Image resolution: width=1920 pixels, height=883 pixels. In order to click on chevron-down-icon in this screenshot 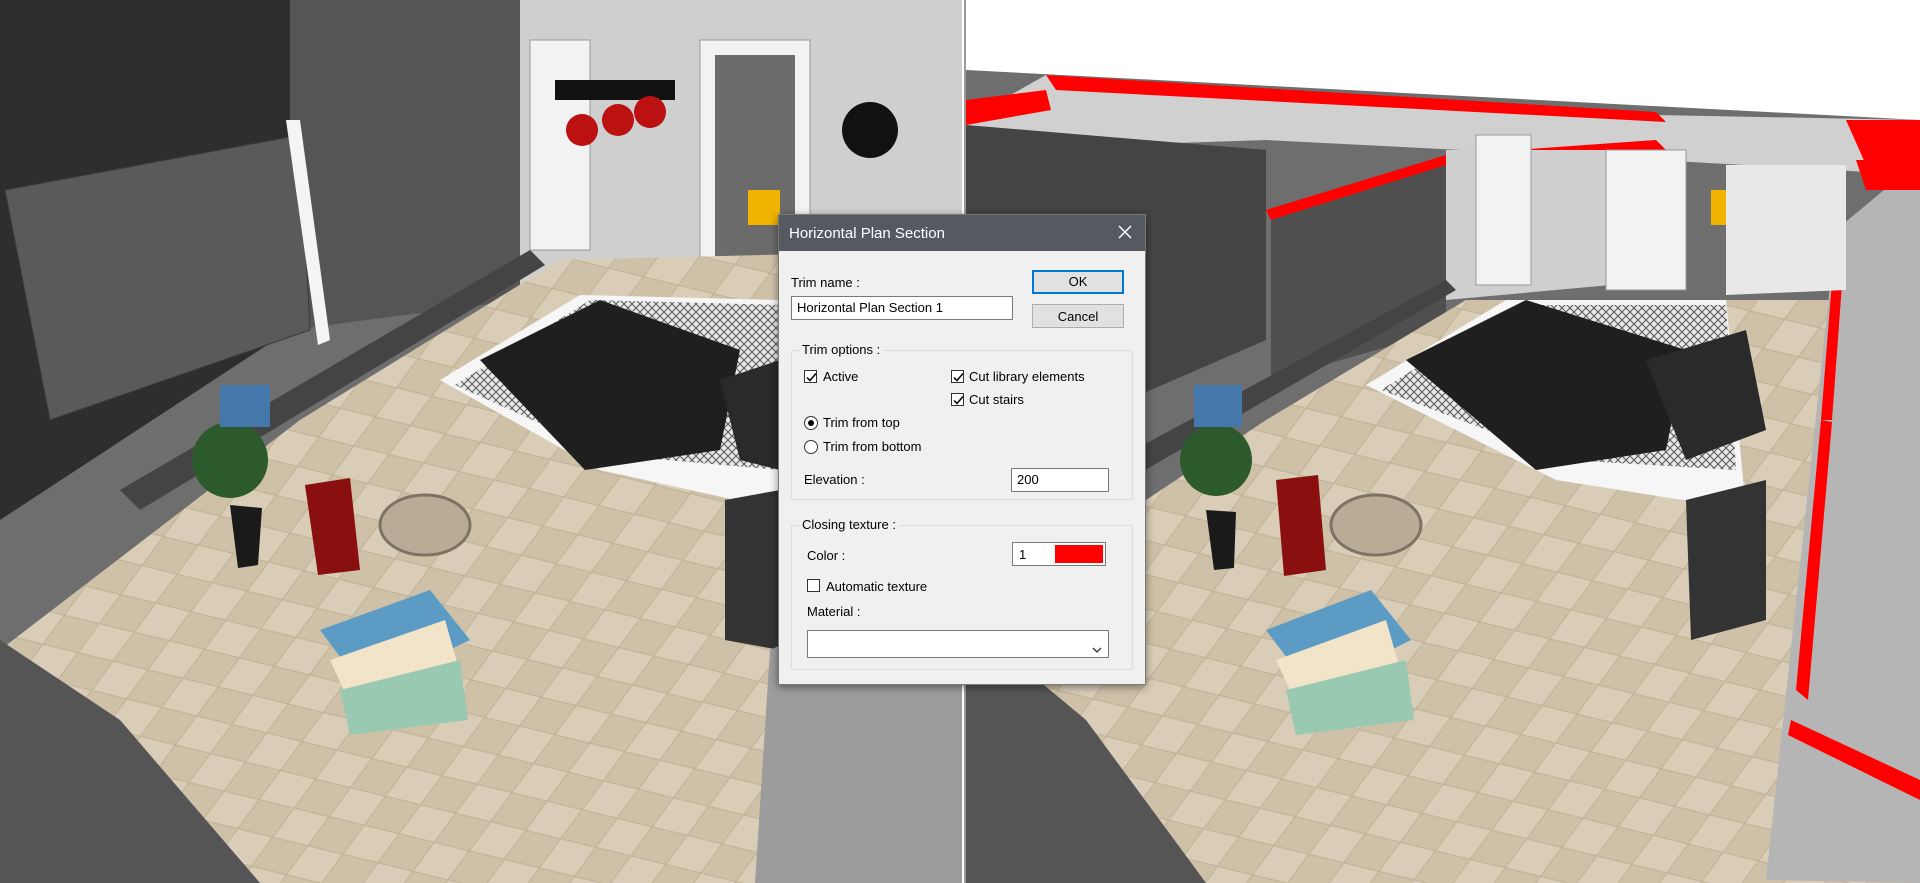, I will do `click(1097, 650)`.